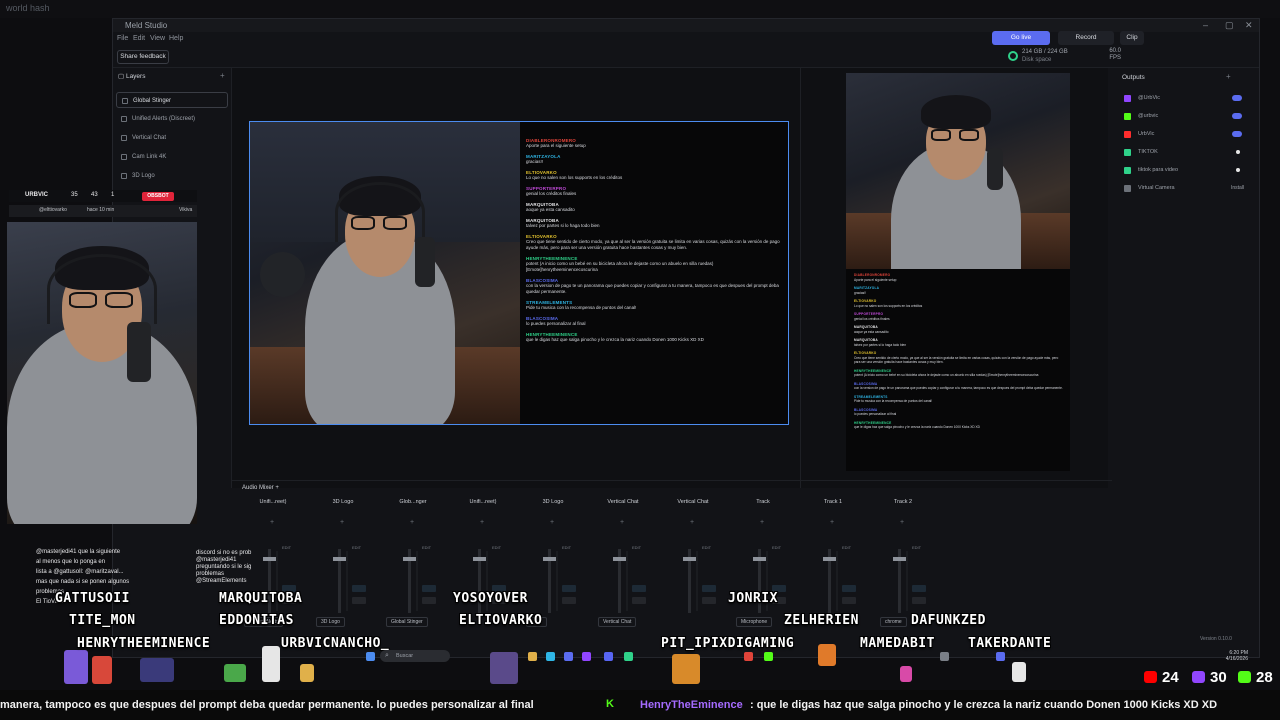 Image resolution: width=1280 pixels, height=720 pixels. I want to click on menu-file: File, so click(122, 38).